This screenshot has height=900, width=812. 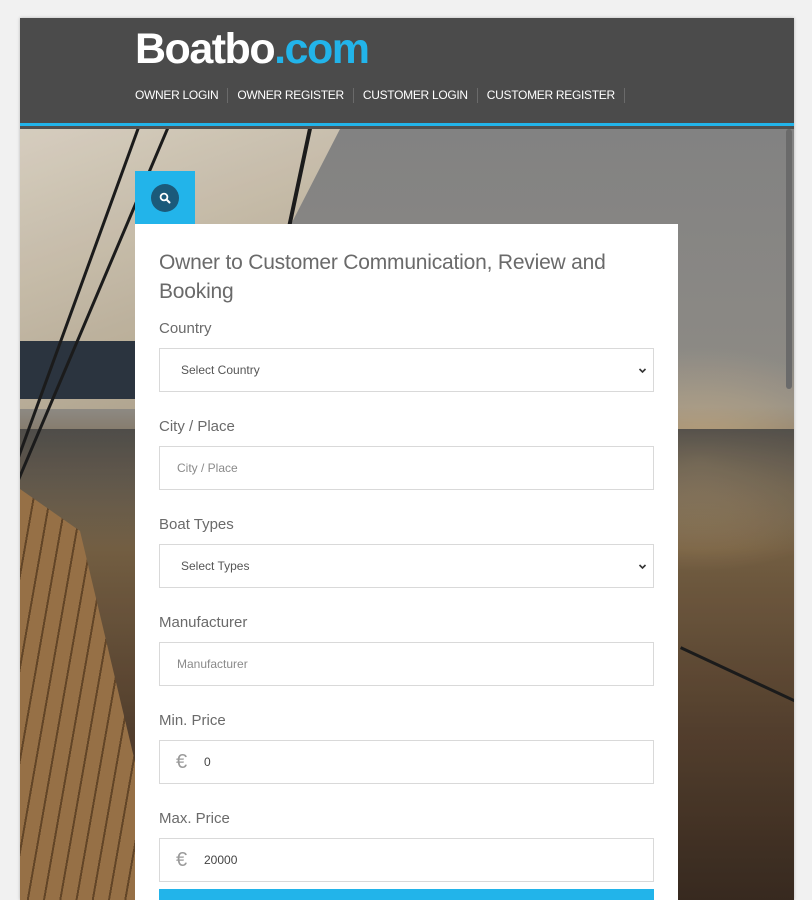 I want to click on country-label: Country, so click(x=185, y=328).